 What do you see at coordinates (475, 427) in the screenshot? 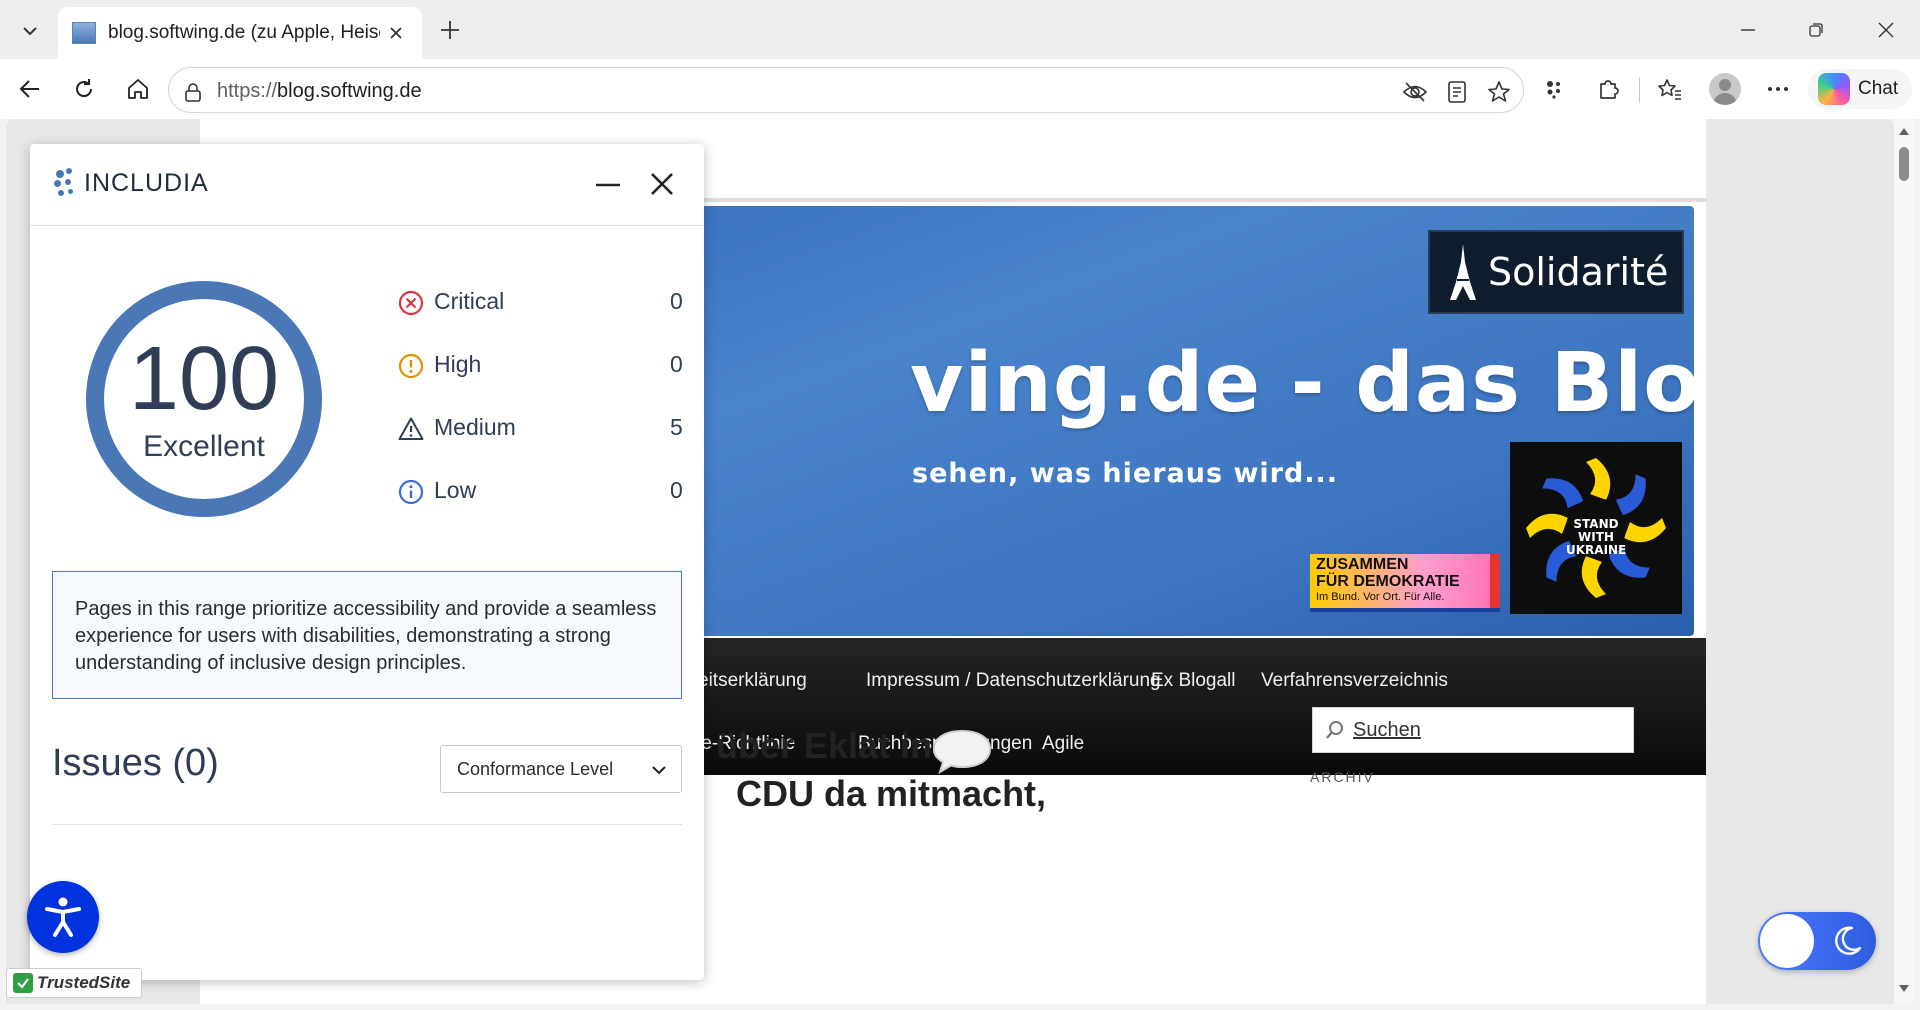
I see `severity-label-medium: Medium` at bounding box center [475, 427].